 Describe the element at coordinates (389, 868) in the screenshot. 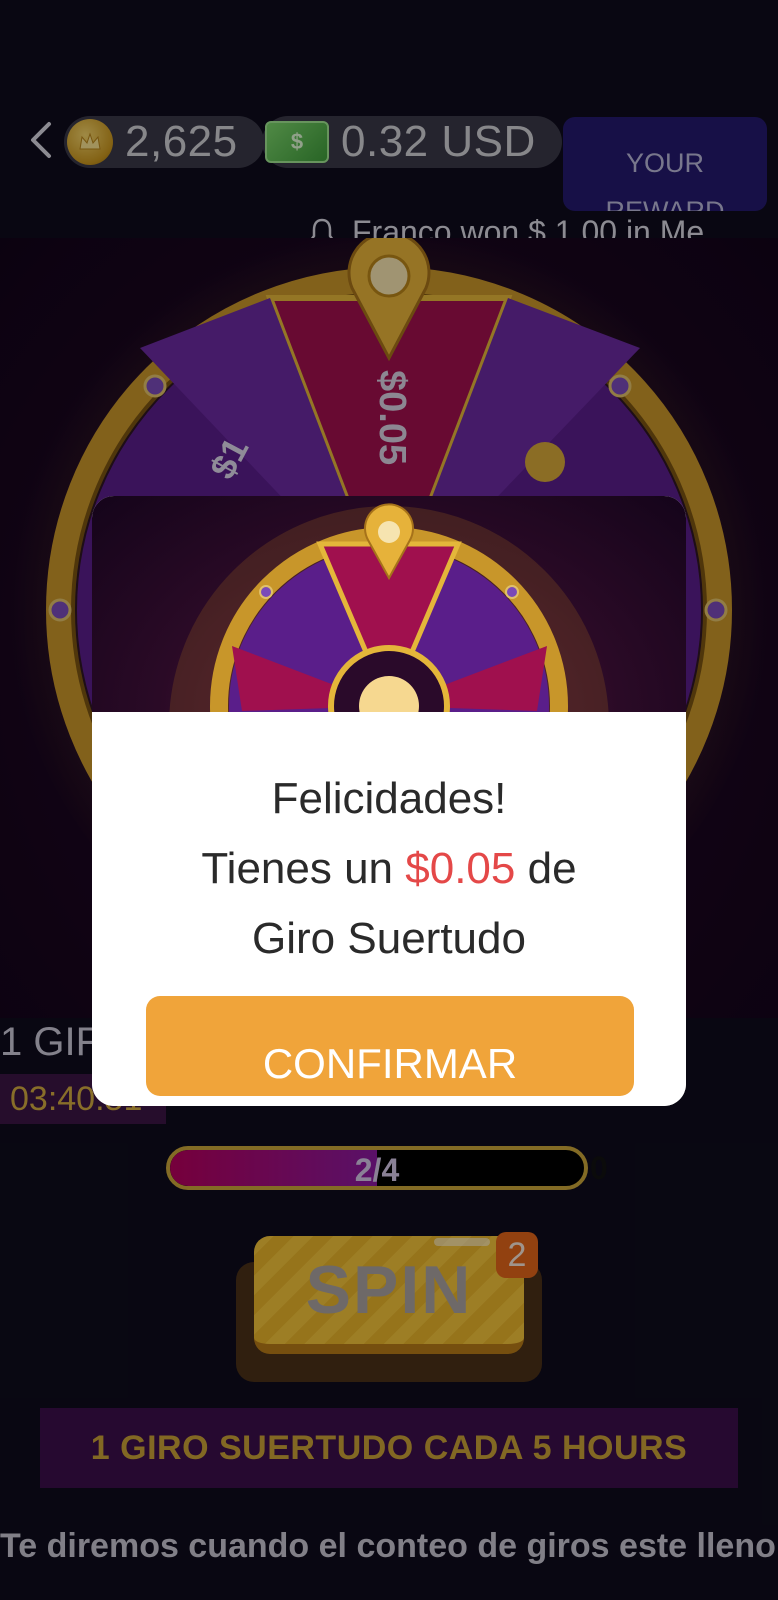

I see `dialog-message: Tienes un $0.05 de` at that location.